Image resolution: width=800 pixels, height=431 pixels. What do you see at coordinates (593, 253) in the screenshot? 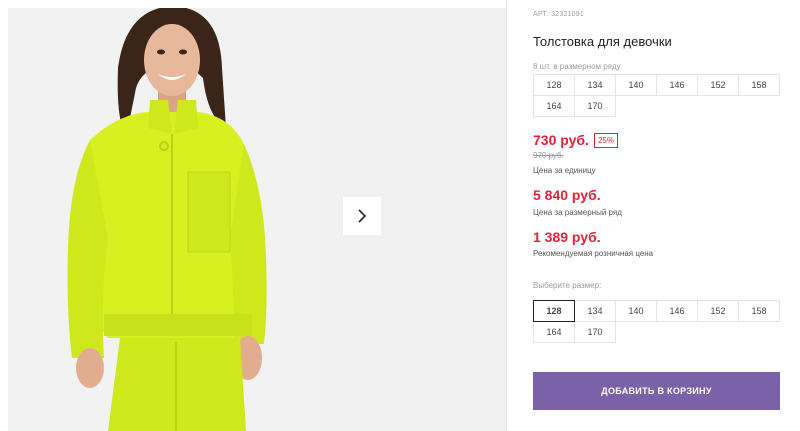
I see `retail-price-caption: Рекомендуемая розничная цена` at bounding box center [593, 253].